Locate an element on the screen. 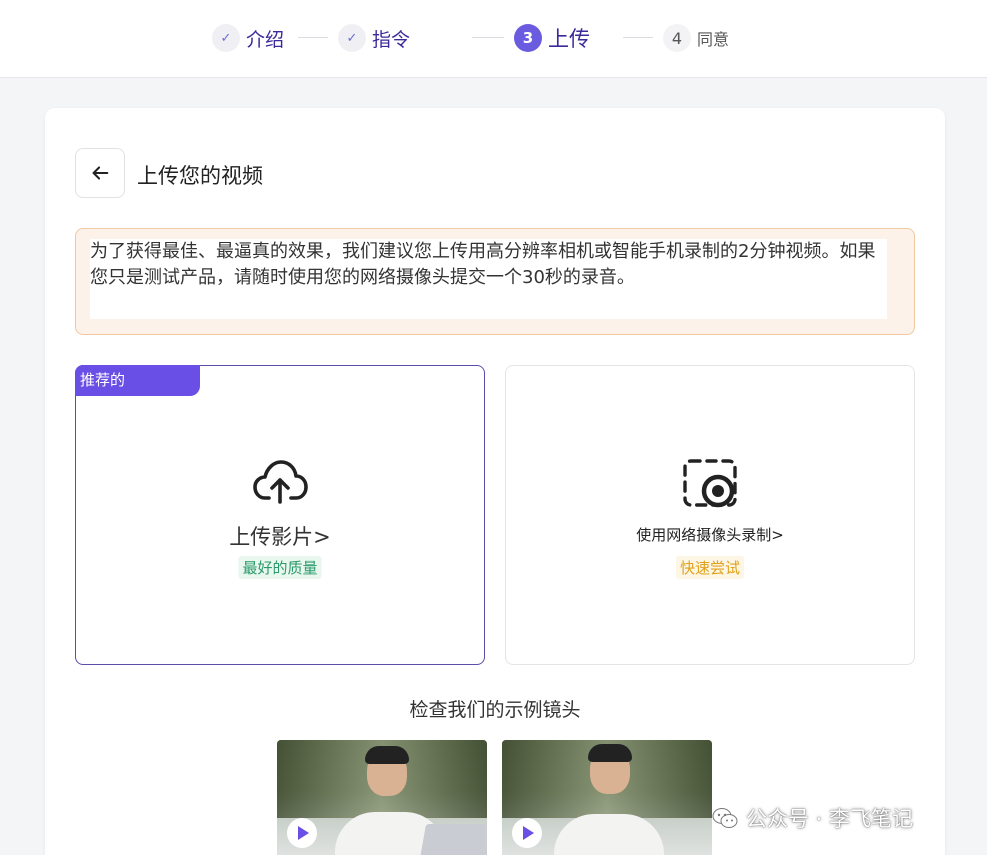  step-number: 4 is located at coordinates (677, 38).